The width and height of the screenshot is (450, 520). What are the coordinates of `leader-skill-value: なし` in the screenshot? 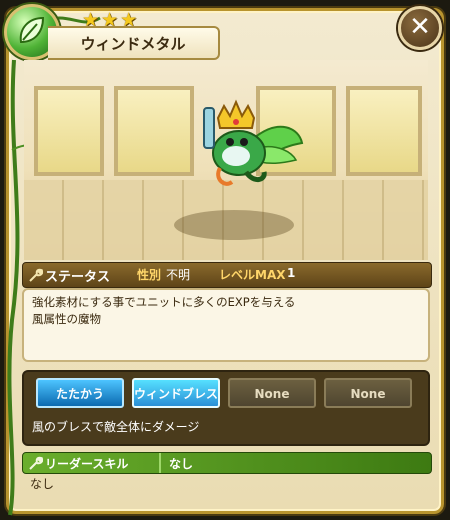 It's located at (181, 464).